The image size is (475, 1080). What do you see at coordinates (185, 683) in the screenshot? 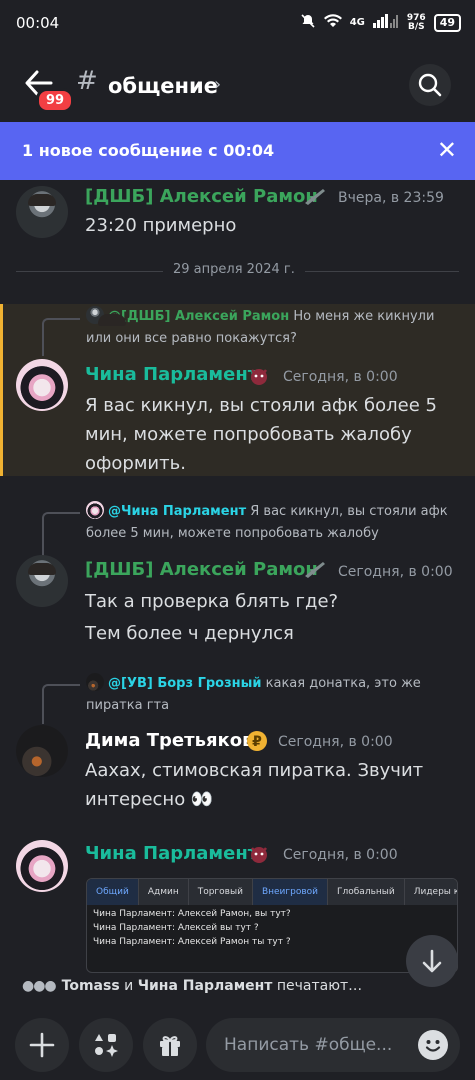
I see `reply-author: @[УВ] Борз Грозный` at bounding box center [185, 683].